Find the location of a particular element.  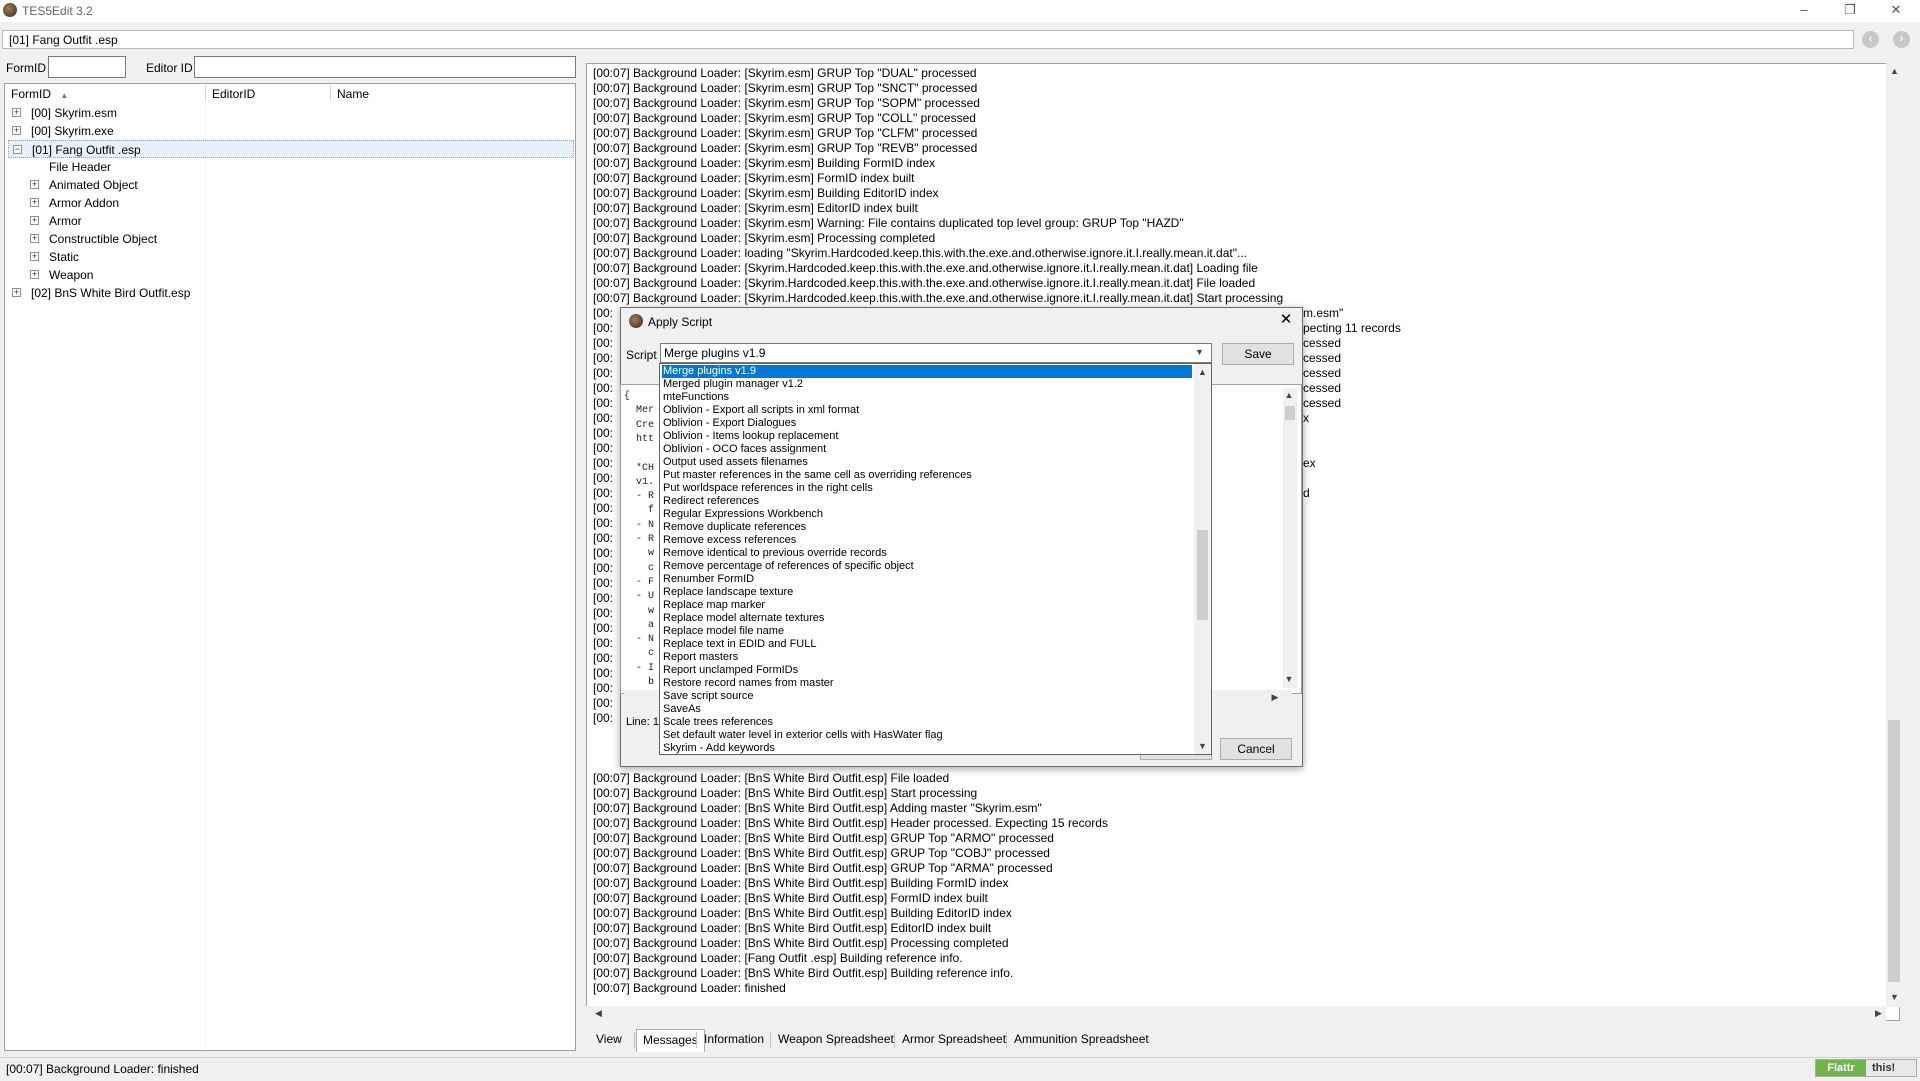

tree-node: + Static is located at coordinates (288, 257).